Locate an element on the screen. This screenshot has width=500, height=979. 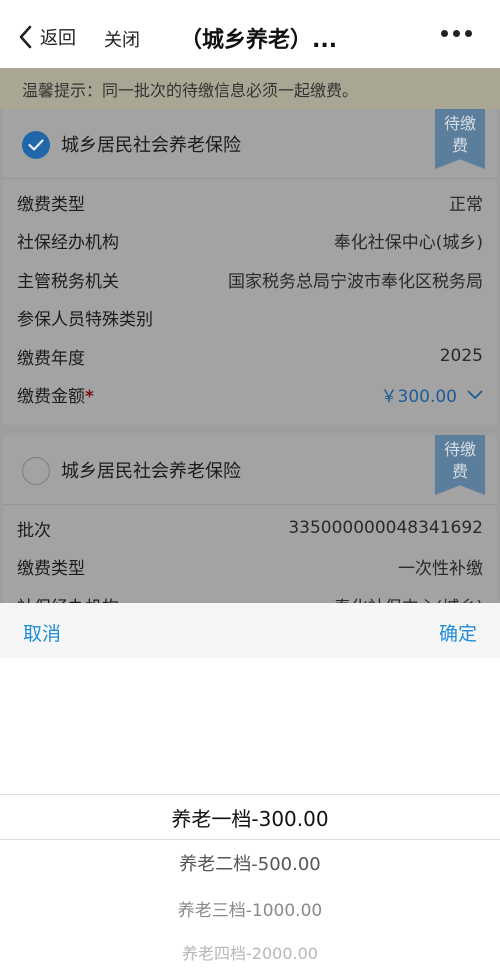
checkbox-unchecked-icon is located at coordinates (36, 471).